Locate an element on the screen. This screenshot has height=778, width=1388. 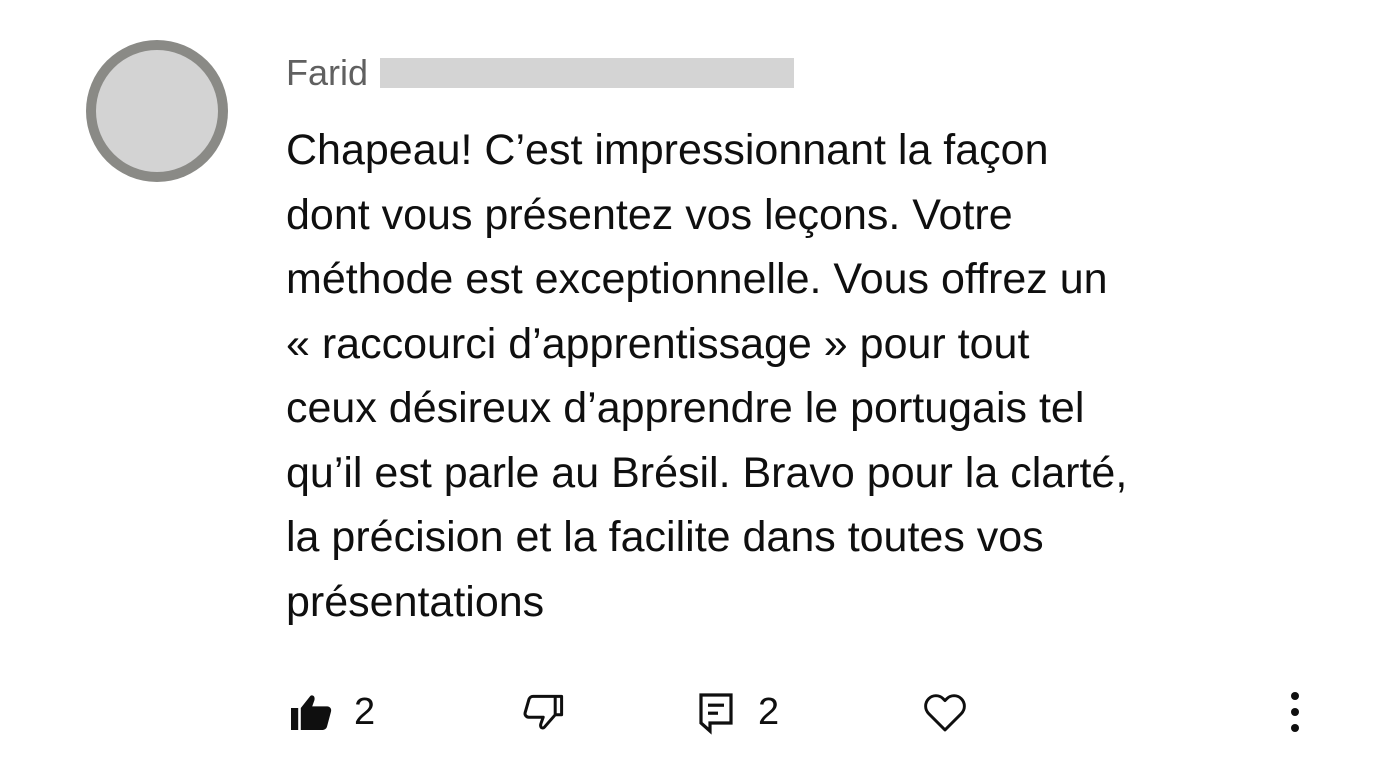
comment-bubble-icon is located at coordinates (716, 712).